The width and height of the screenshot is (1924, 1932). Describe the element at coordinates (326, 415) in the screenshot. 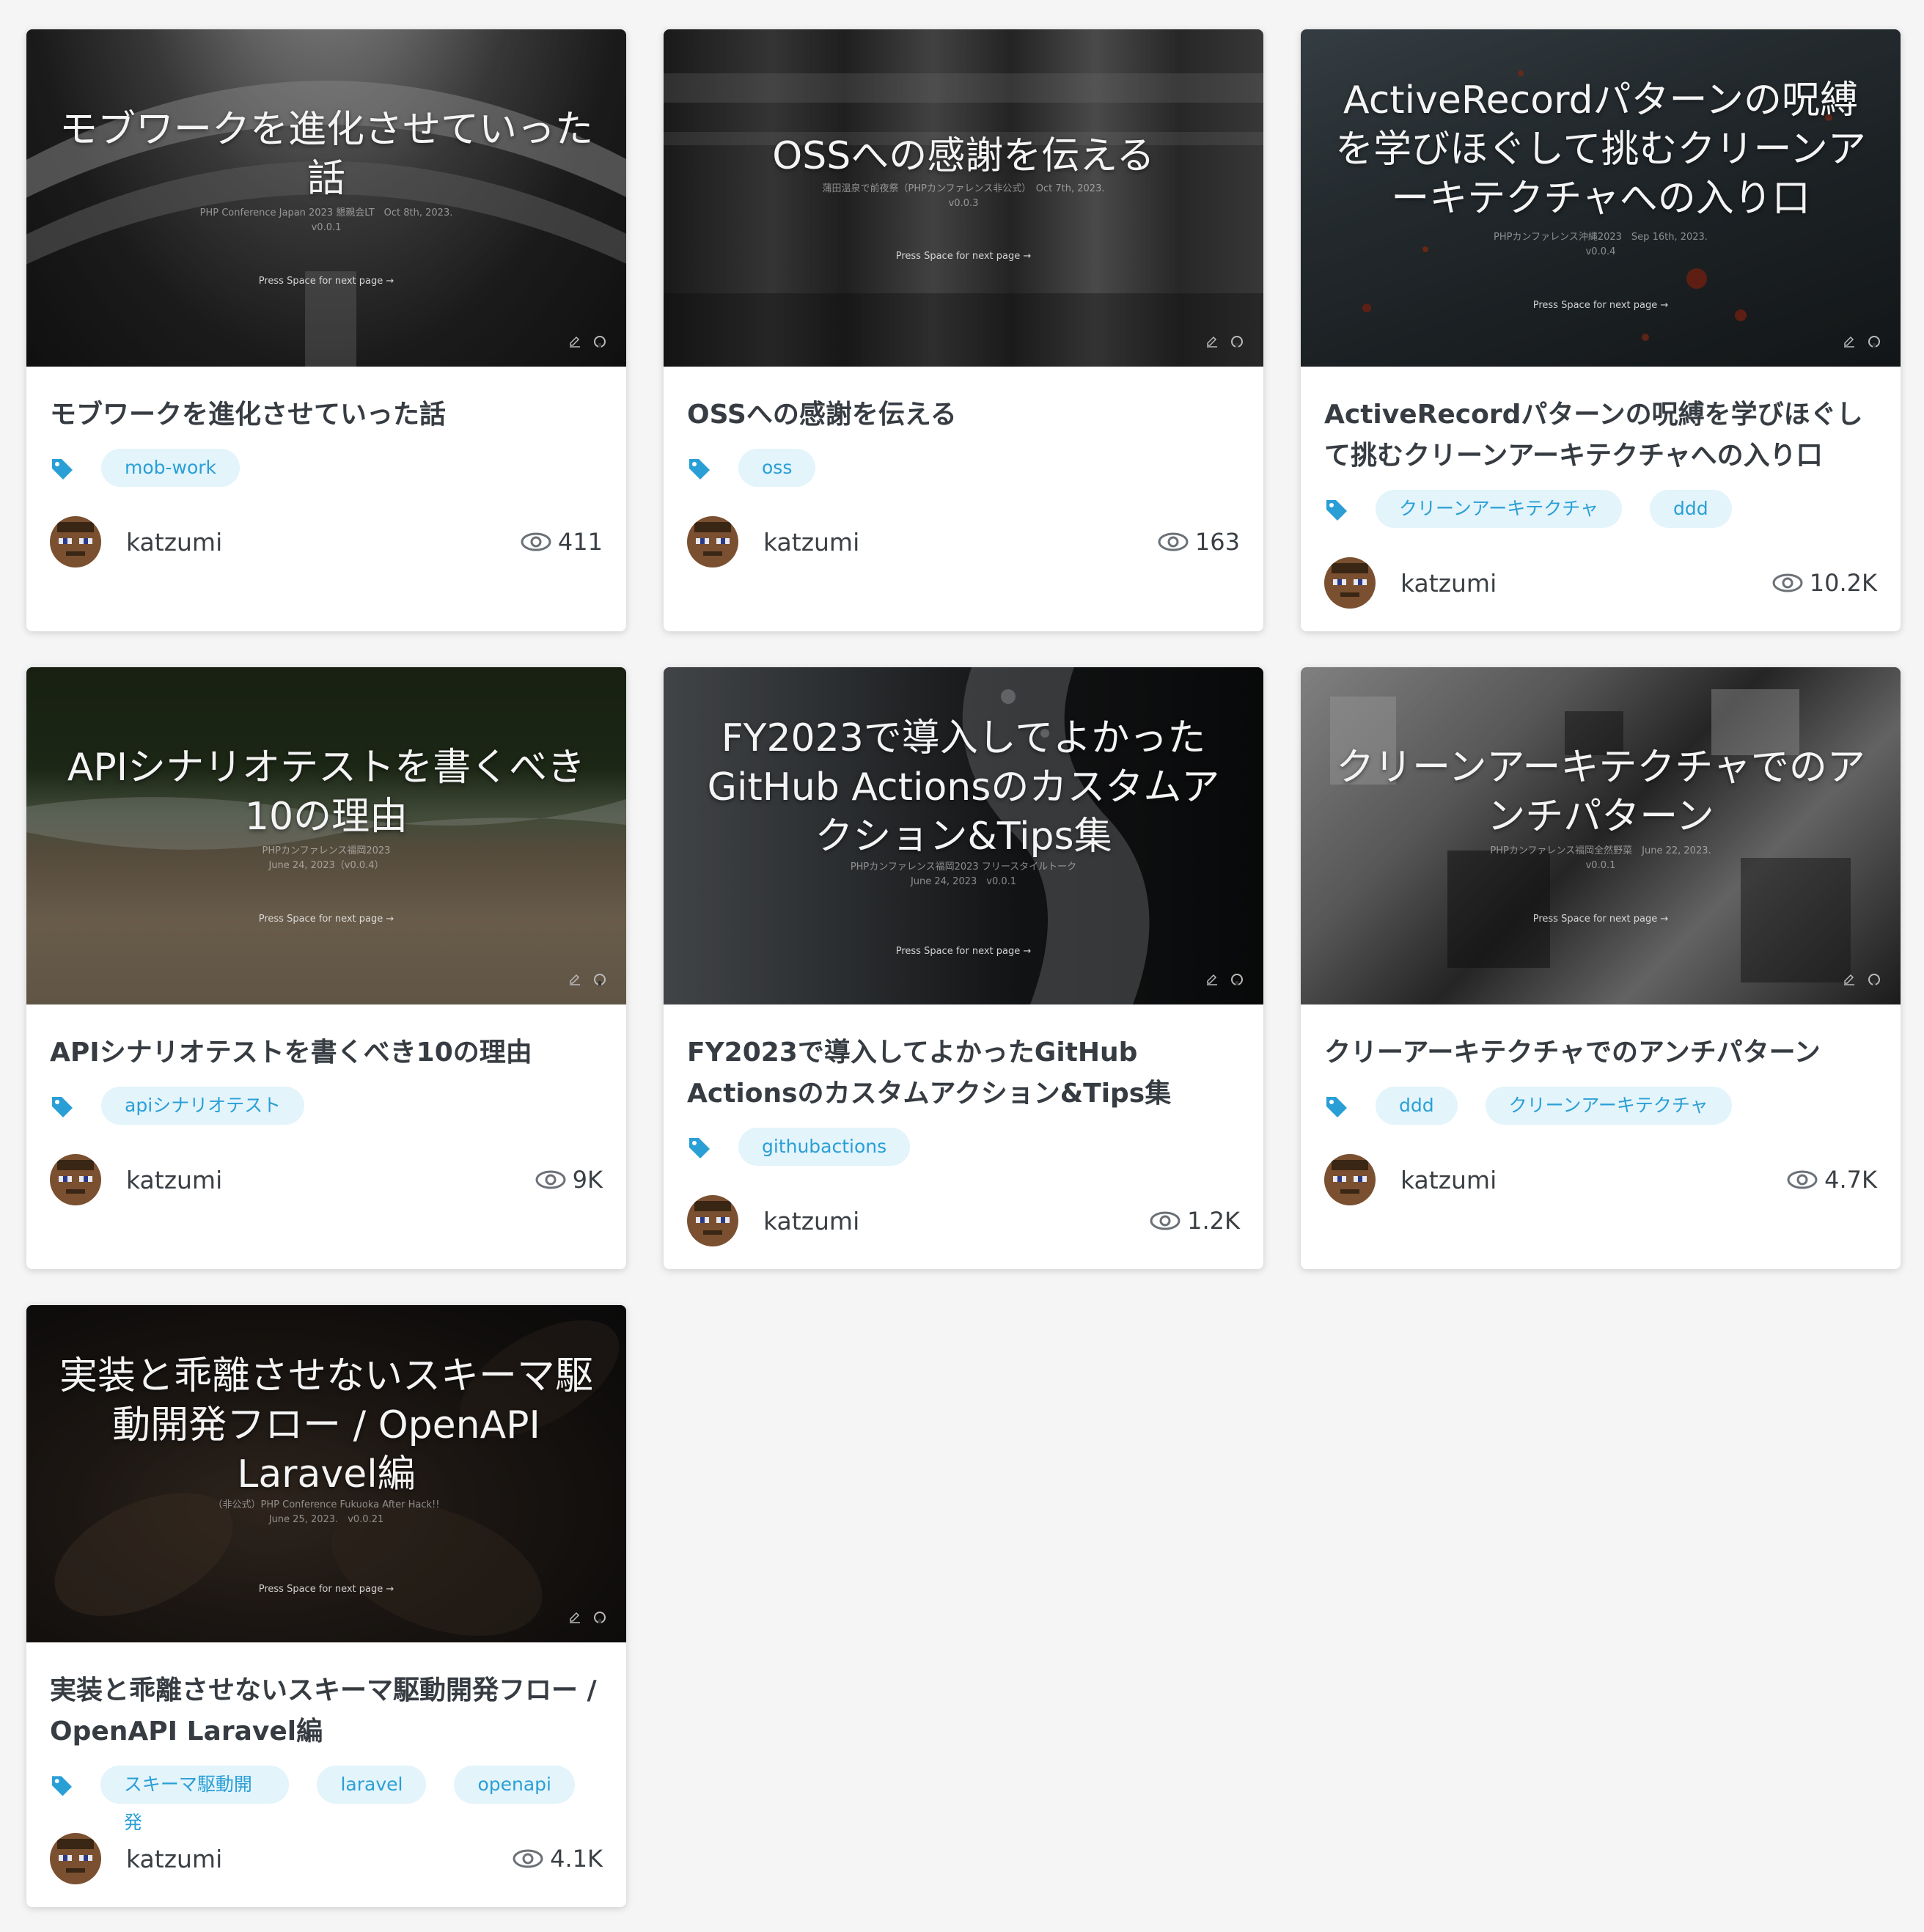

I see `card-title: モブワークを進化させていった話` at that location.